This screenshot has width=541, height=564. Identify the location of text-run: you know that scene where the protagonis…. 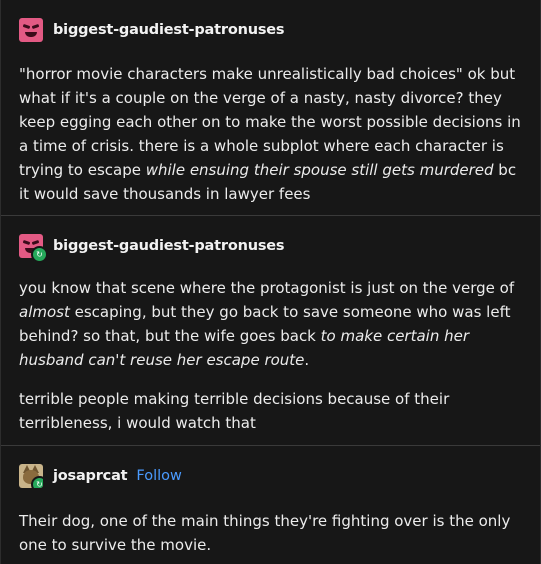
(267, 288).